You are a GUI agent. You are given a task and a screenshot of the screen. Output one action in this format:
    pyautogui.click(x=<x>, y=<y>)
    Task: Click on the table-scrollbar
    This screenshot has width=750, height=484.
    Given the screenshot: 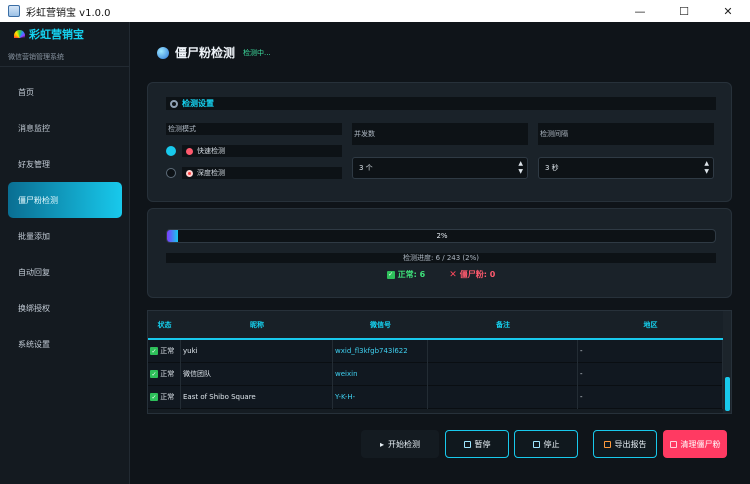 What is the action you would take?
    pyautogui.click(x=727, y=362)
    